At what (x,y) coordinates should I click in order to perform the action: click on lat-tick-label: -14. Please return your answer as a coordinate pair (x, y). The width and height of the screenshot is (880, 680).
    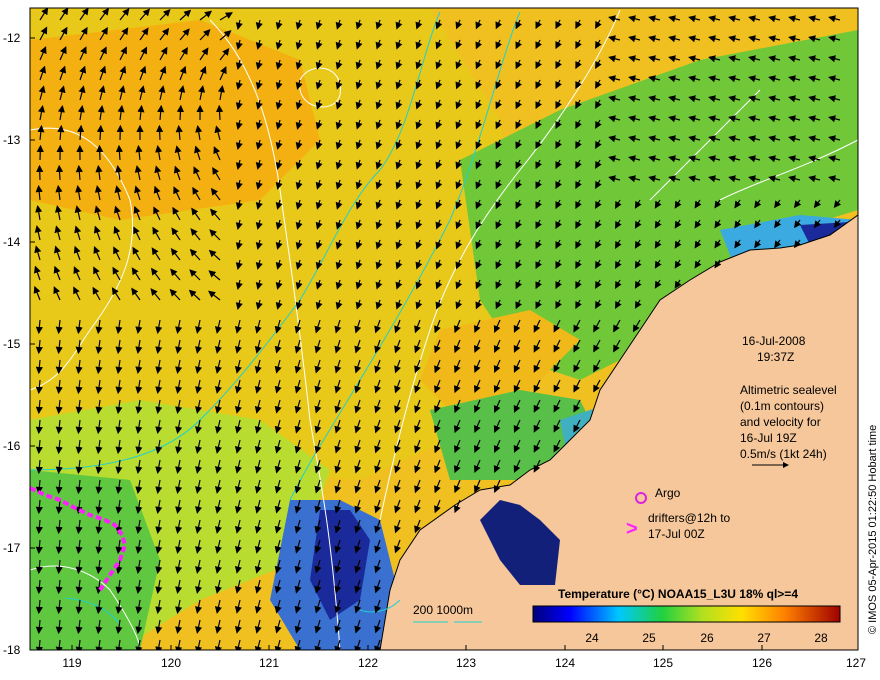
    Looking at the image, I should click on (12, 242).